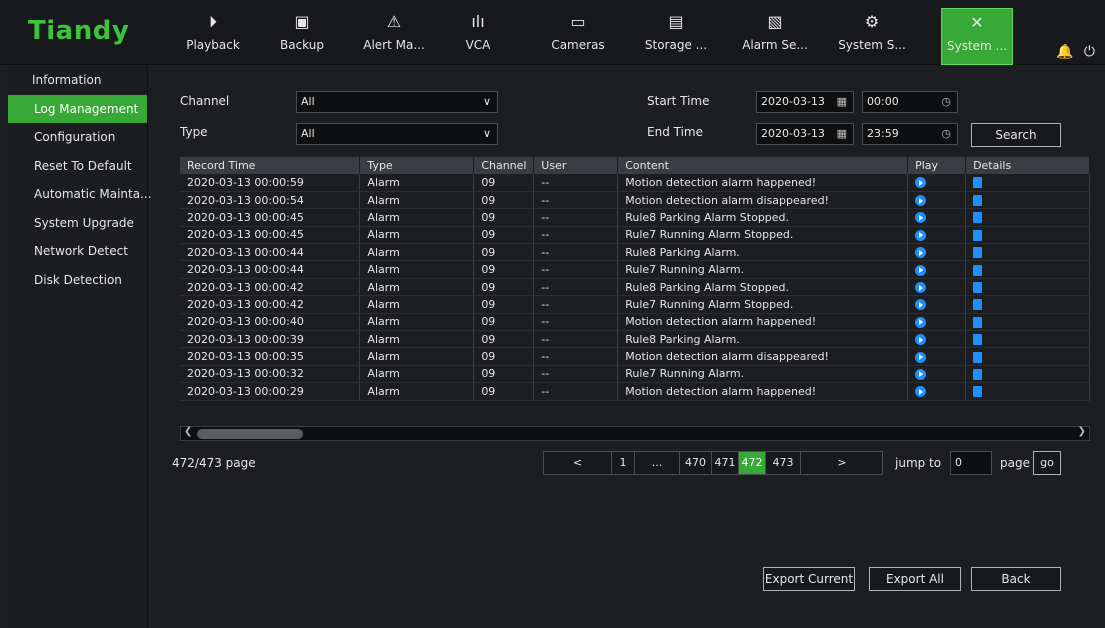  Describe the element at coordinates (763, 287) in the screenshot. I see `table-cell: Rule8 Parking Alarm Stopped.` at that location.